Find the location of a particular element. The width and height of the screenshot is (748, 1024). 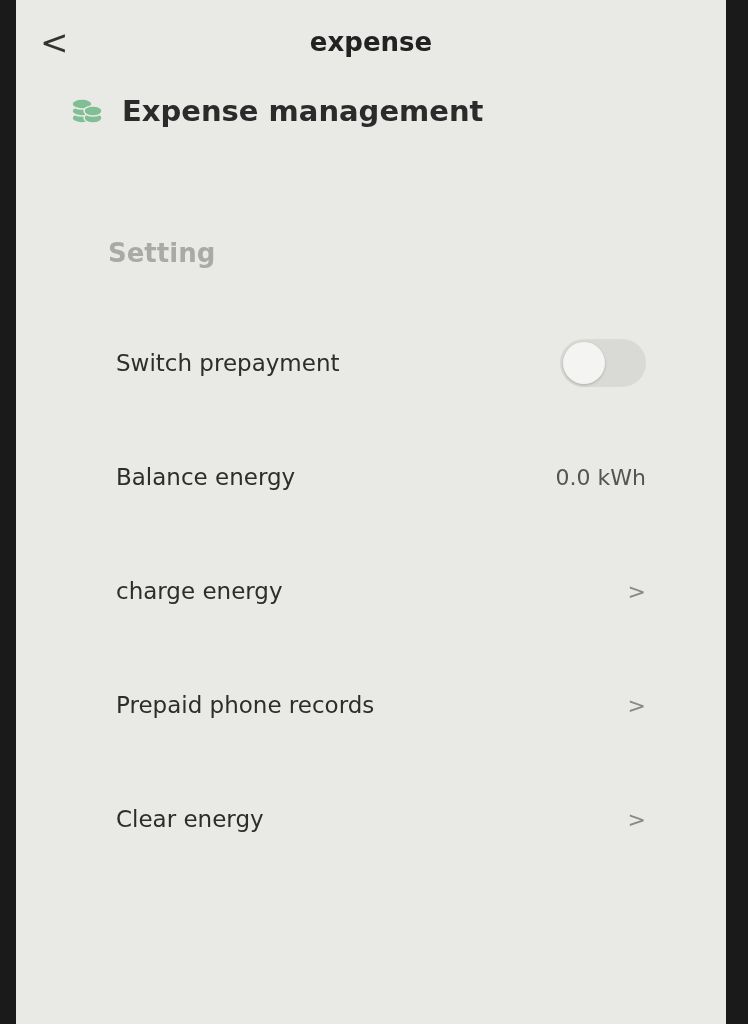

page-title: expense is located at coordinates (371, 42).